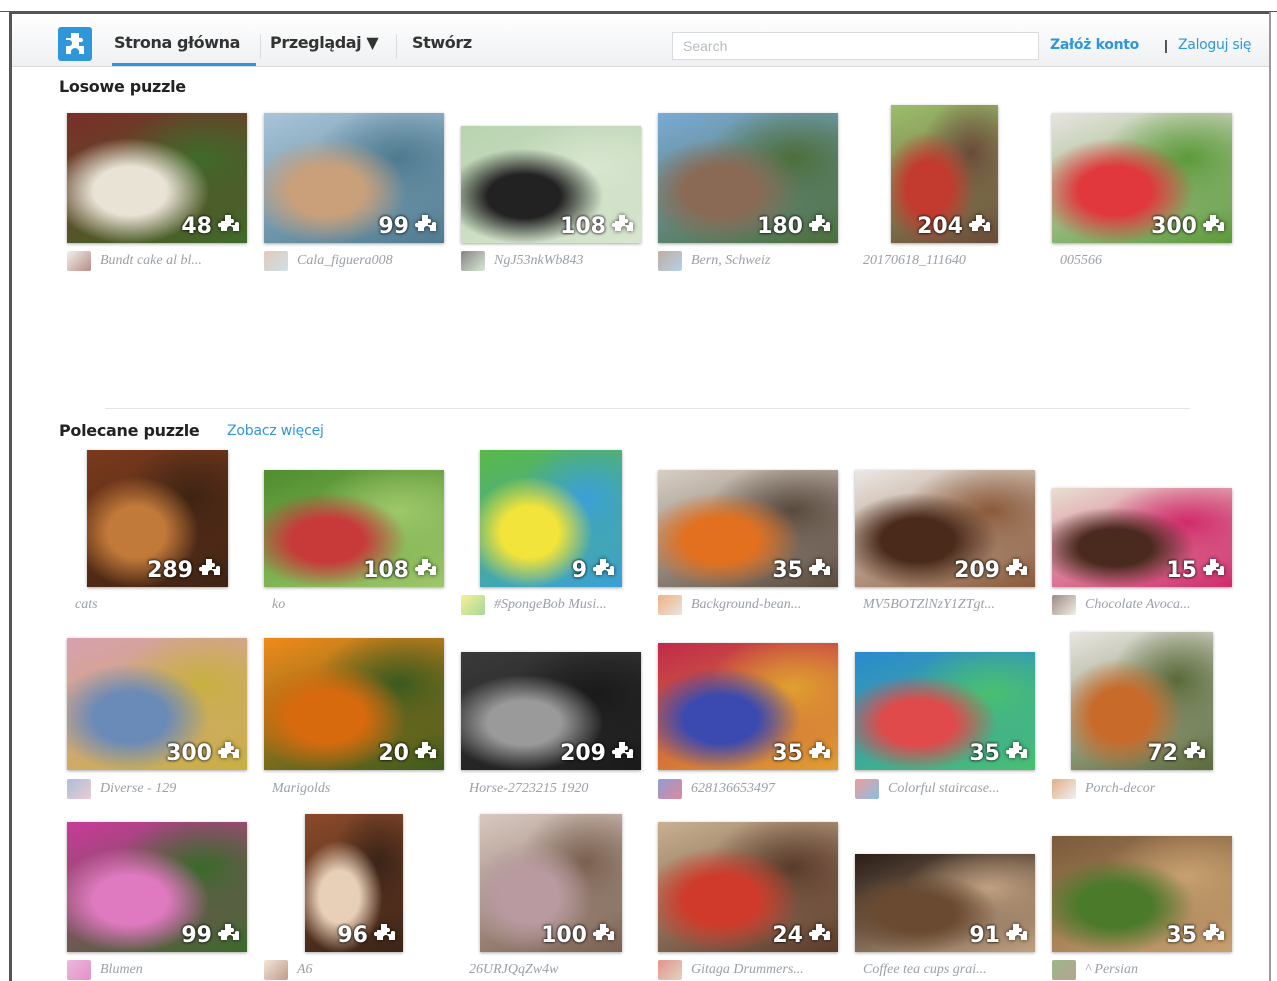 The height and width of the screenshot is (981, 1277). Describe the element at coordinates (157, 518) in the screenshot. I see `puzzle-thumbnail: 289` at that location.